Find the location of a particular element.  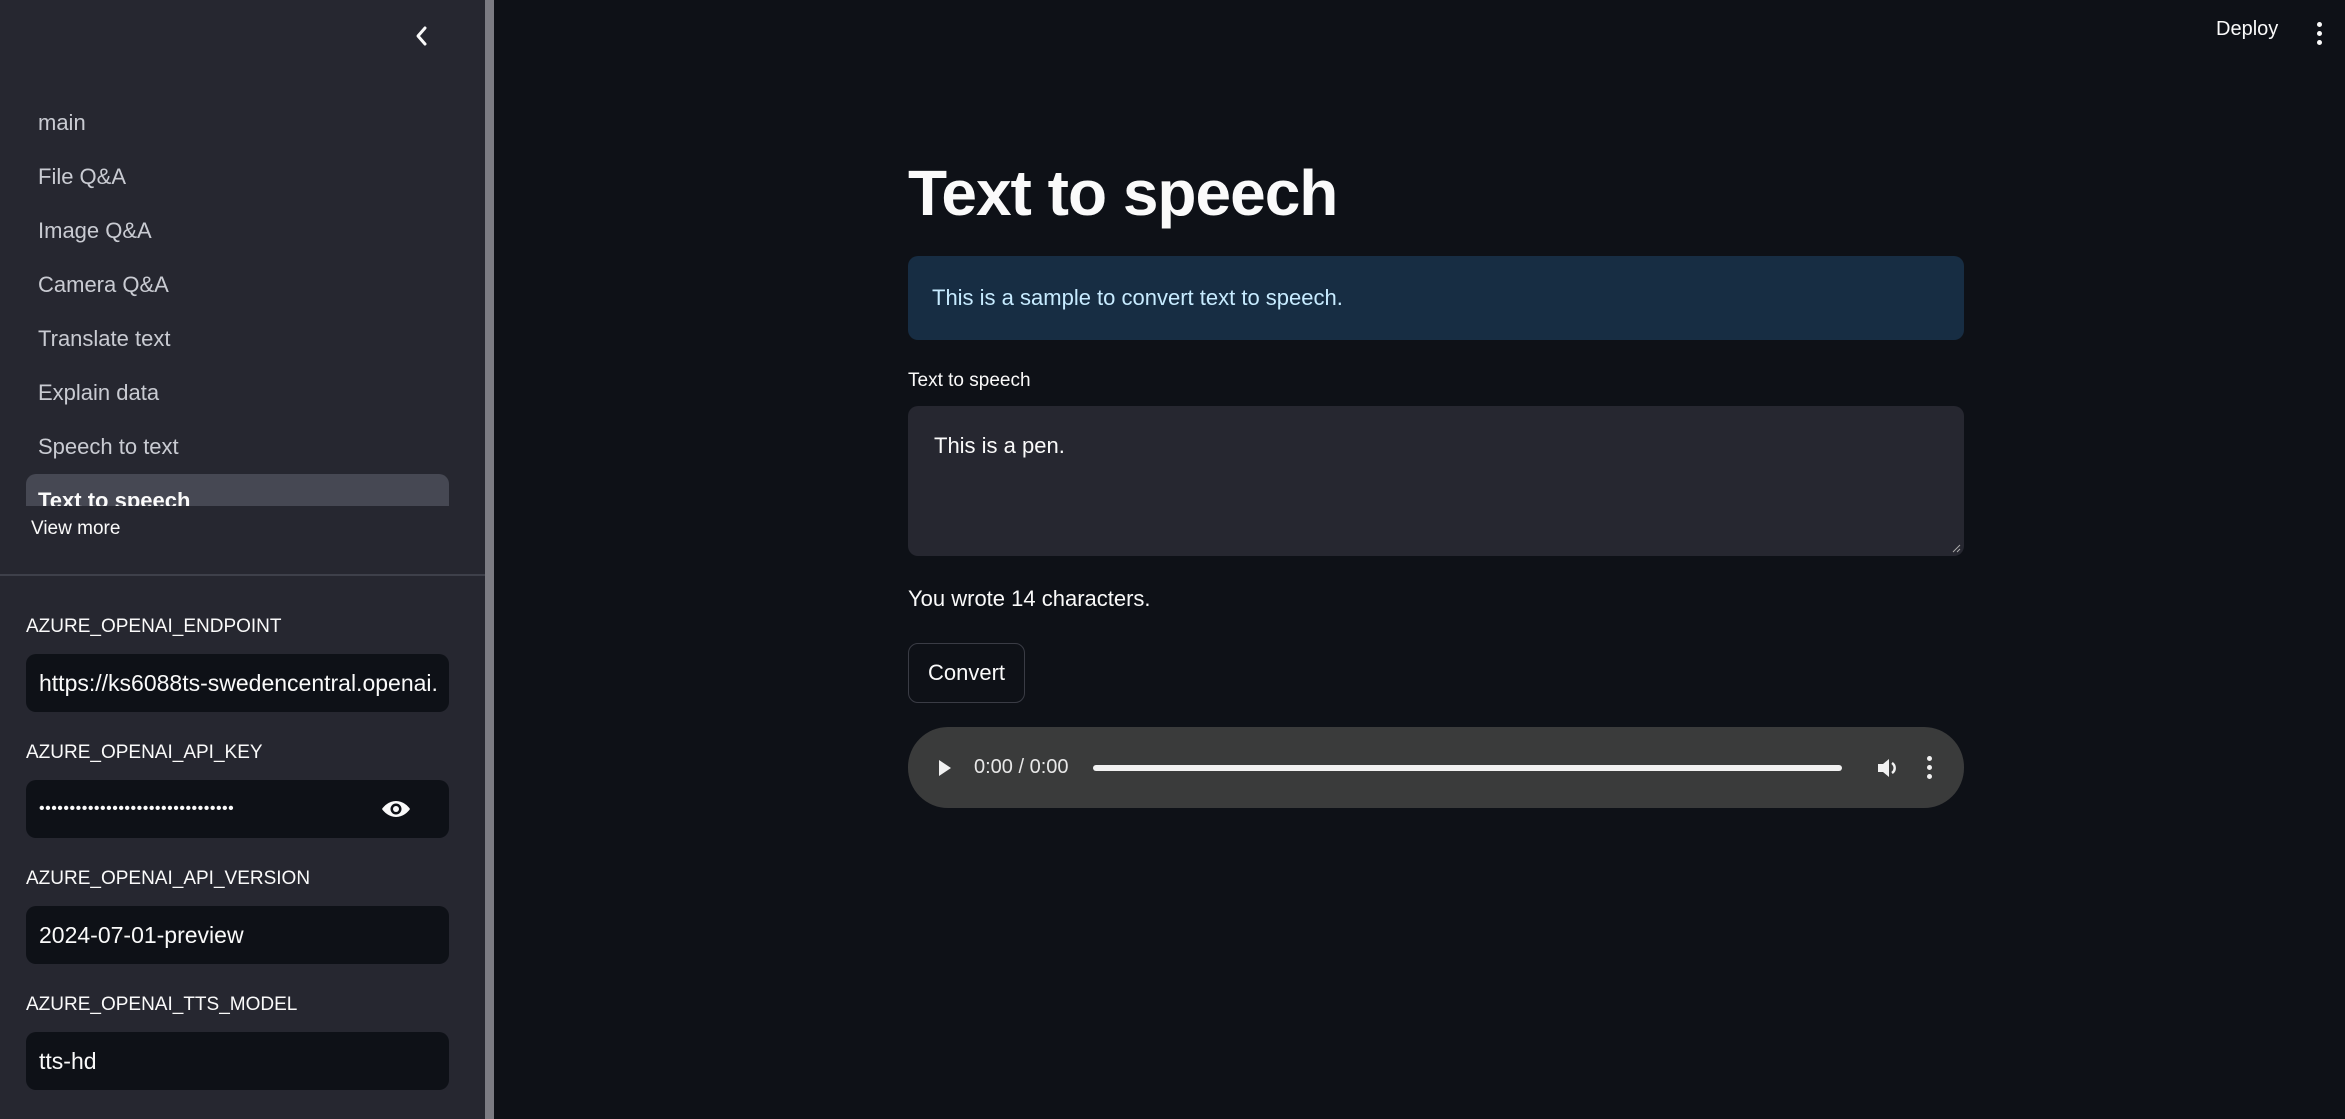

api-version-value: 2024-07-01-preview is located at coordinates (141, 934).